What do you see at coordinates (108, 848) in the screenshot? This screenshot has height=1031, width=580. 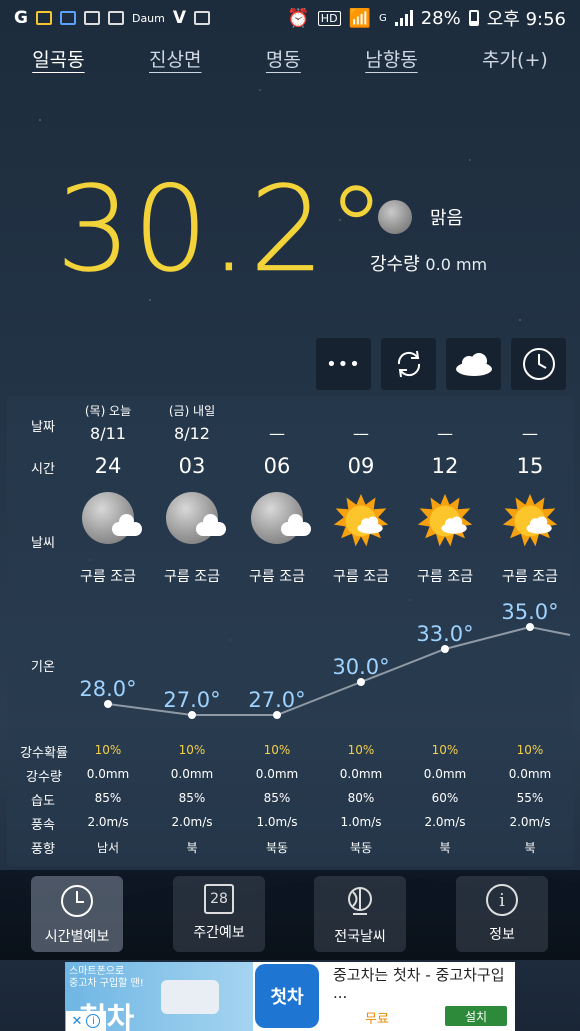 I see `forecast-wind-dir: 남서` at bounding box center [108, 848].